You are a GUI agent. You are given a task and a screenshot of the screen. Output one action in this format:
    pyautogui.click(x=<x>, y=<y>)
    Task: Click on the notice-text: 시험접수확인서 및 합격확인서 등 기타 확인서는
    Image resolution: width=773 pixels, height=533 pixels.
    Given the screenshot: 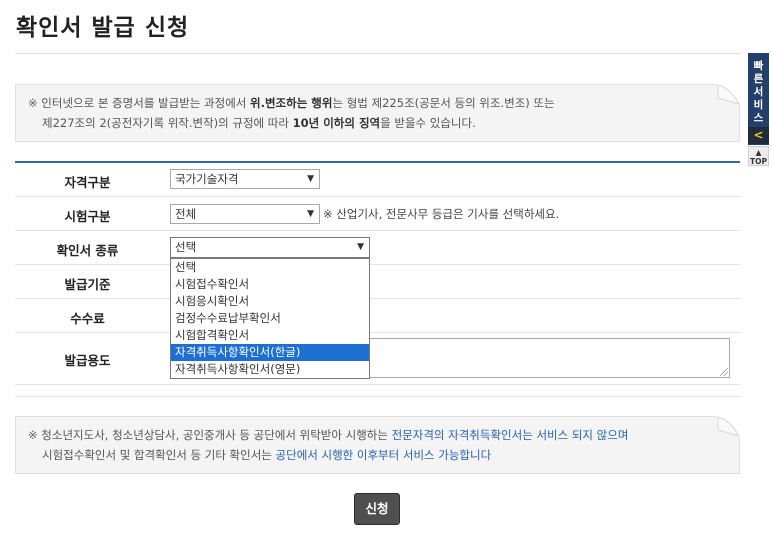 What is the action you would take?
    pyautogui.click(x=159, y=455)
    